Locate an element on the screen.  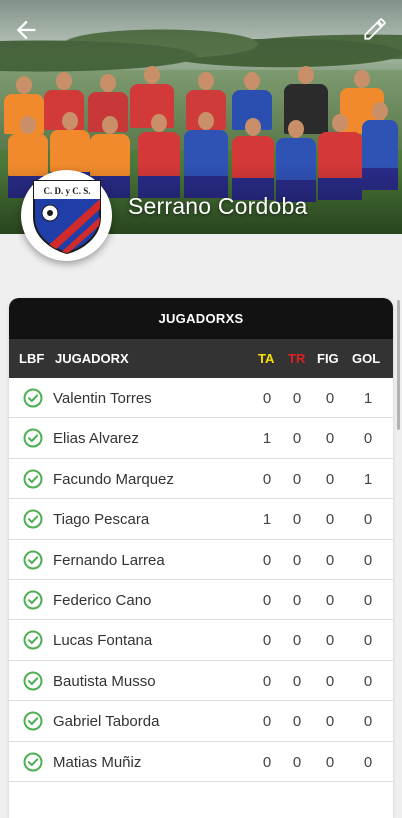
arrow-left-icon is located at coordinates (26, 30).